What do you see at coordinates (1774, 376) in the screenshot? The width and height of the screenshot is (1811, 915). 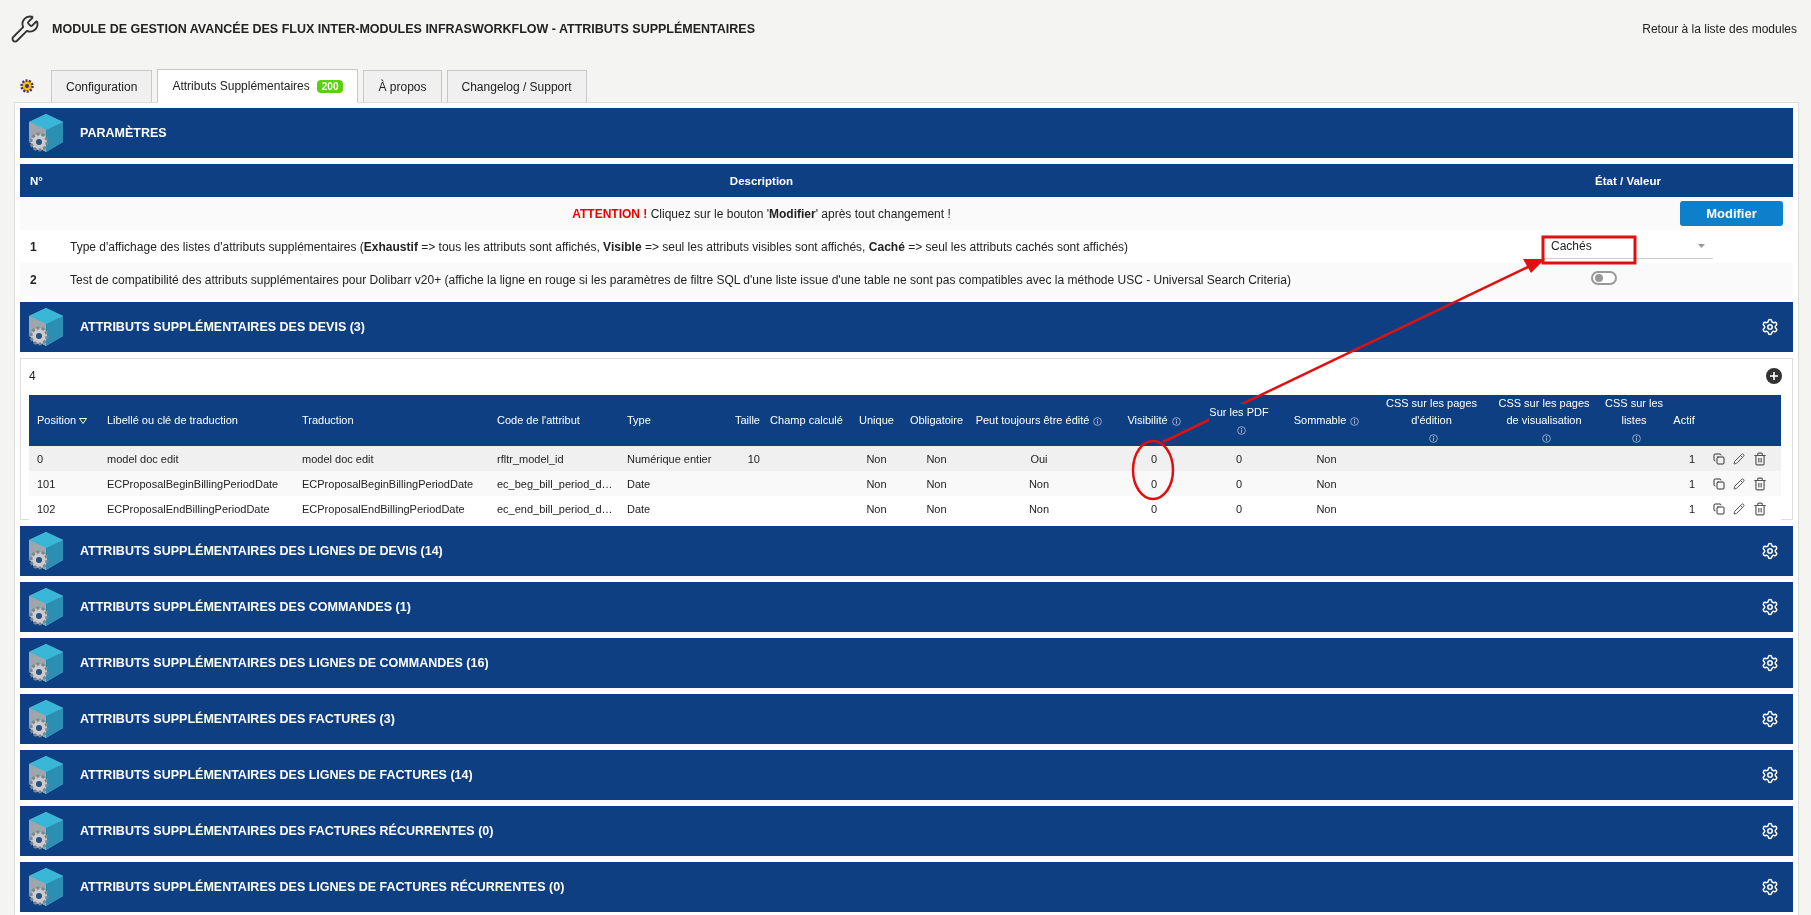 I see `add-icon` at bounding box center [1774, 376].